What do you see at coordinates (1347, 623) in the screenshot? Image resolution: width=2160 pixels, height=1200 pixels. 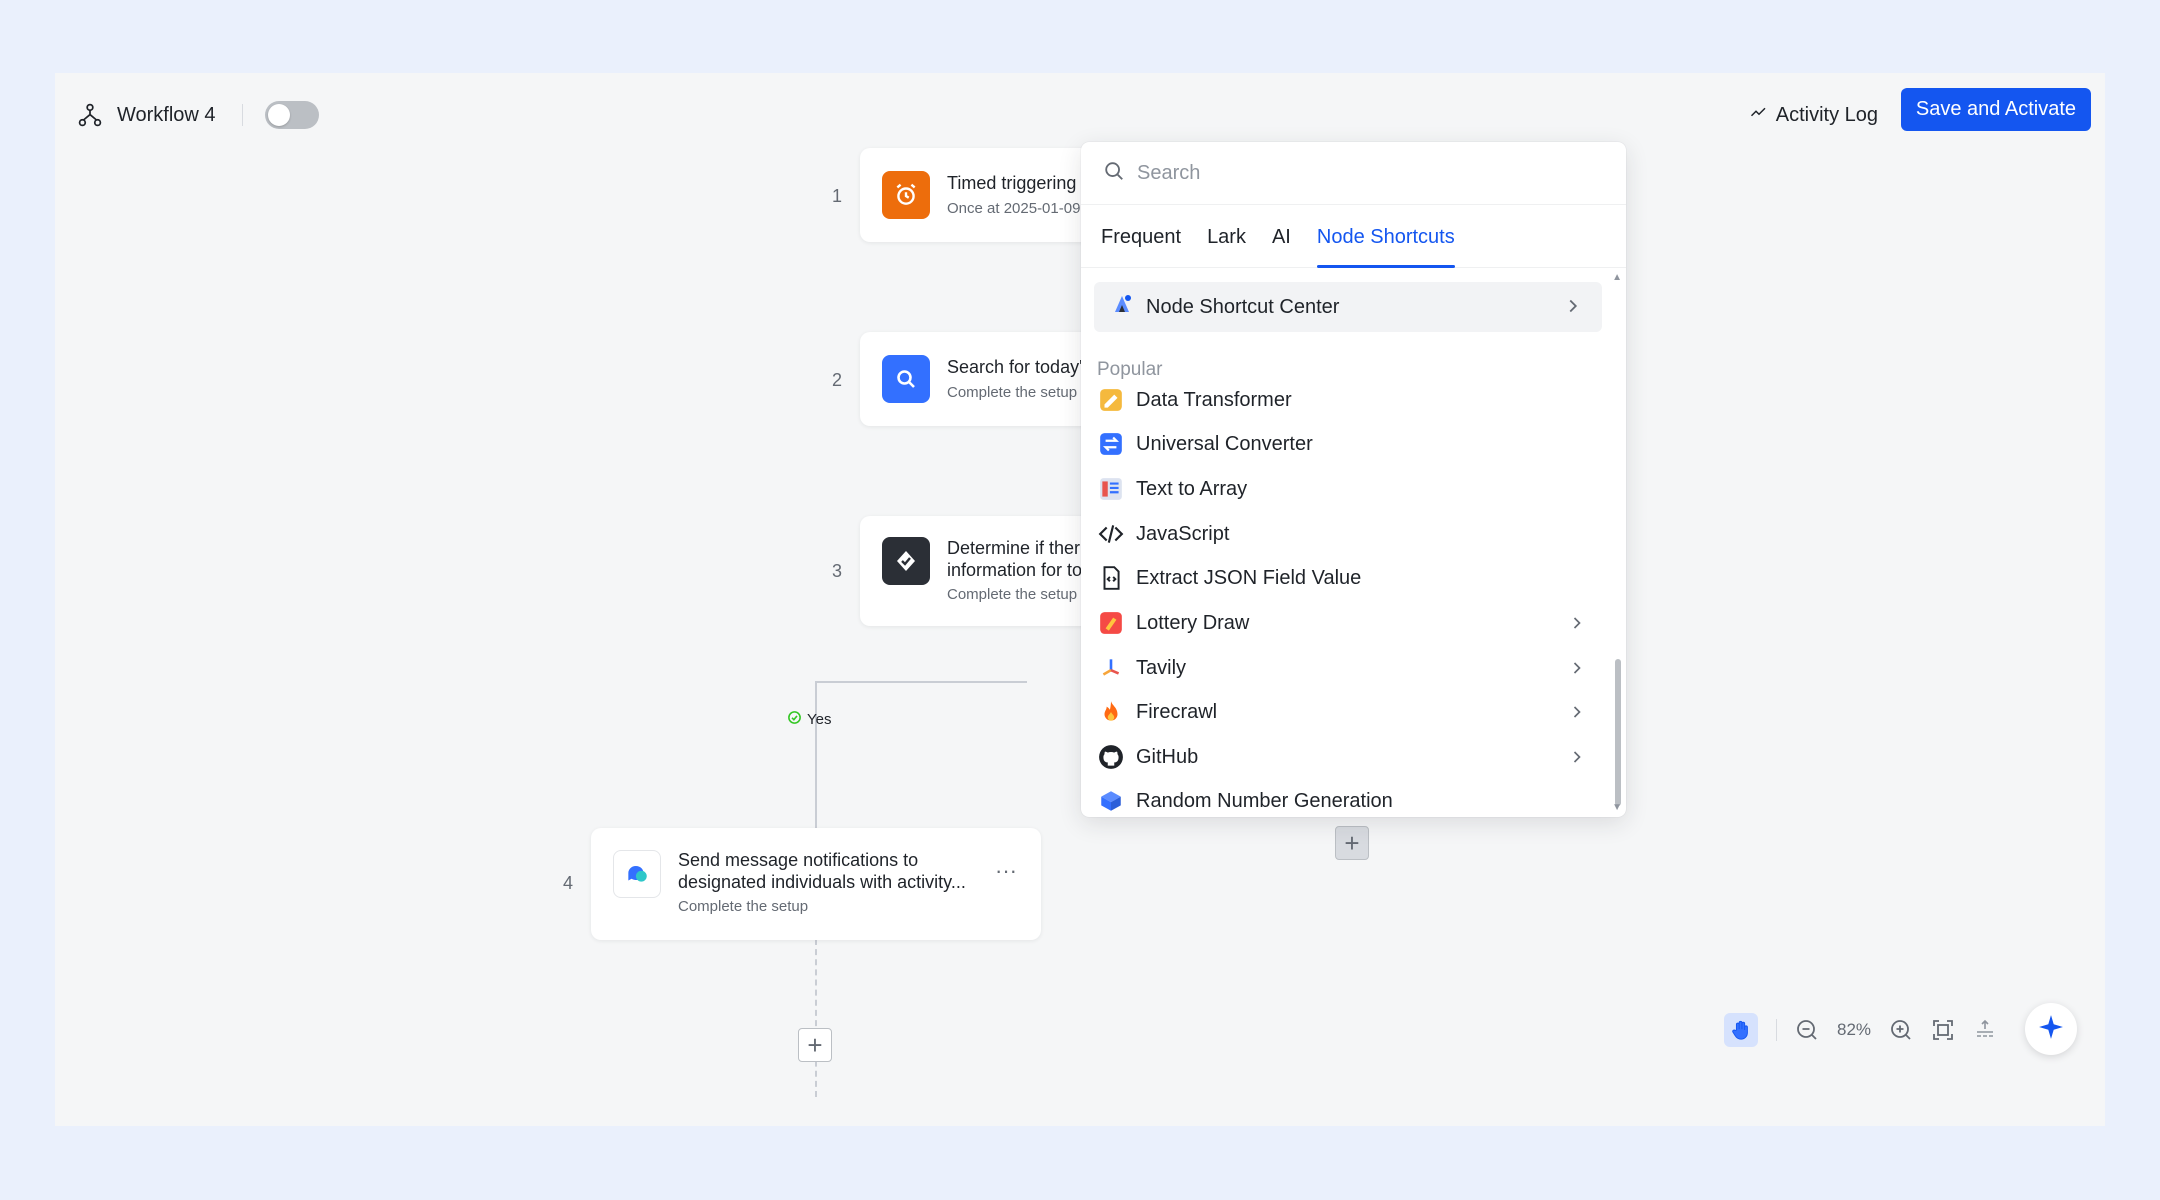 I see `list-item-lottery-draw: Lottery Draw` at bounding box center [1347, 623].